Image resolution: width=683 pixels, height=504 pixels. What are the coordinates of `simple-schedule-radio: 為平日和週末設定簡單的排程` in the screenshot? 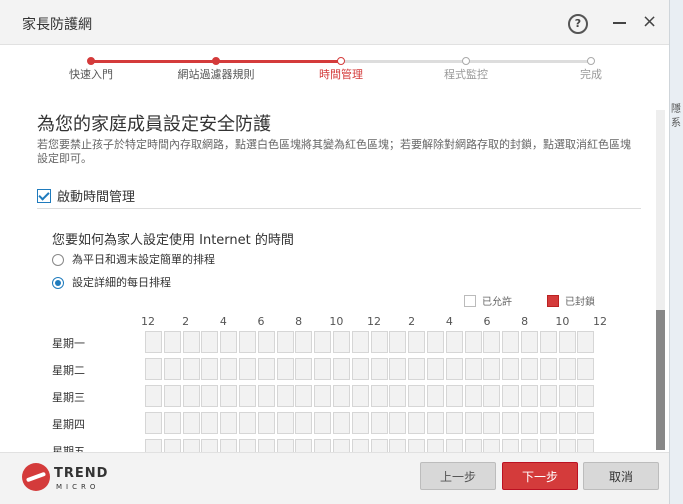 It's located at (133, 259).